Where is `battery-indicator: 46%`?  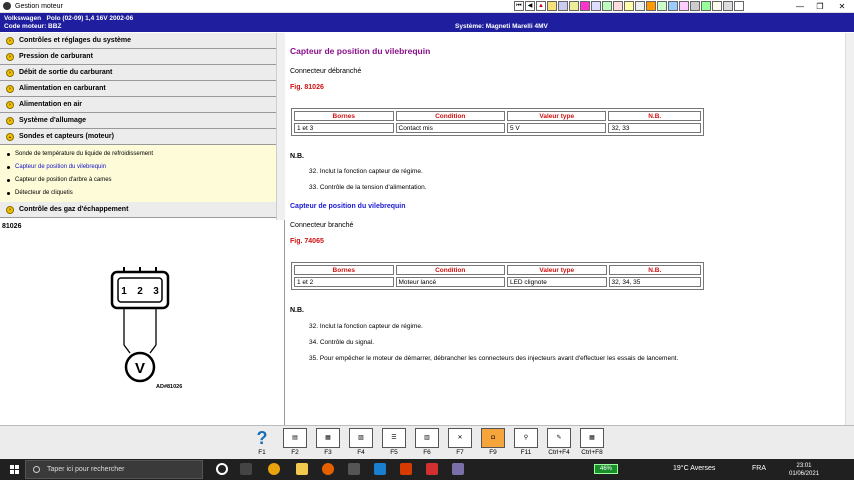
battery-indicator: 46% is located at coordinates (606, 469).